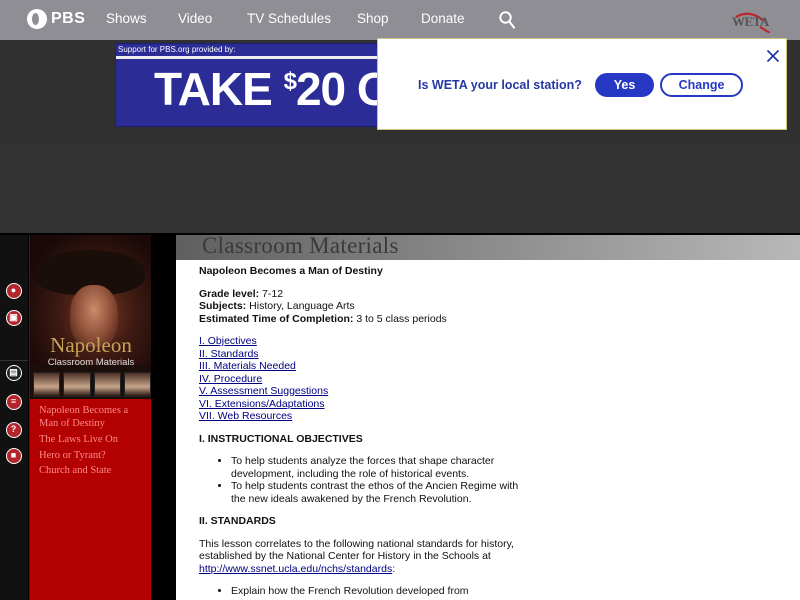 This screenshot has width=800, height=600. Describe the element at coordinates (177, 49) in the screenshot. I see `ad-support-text: Support for PBS.org provided by:` at that location.